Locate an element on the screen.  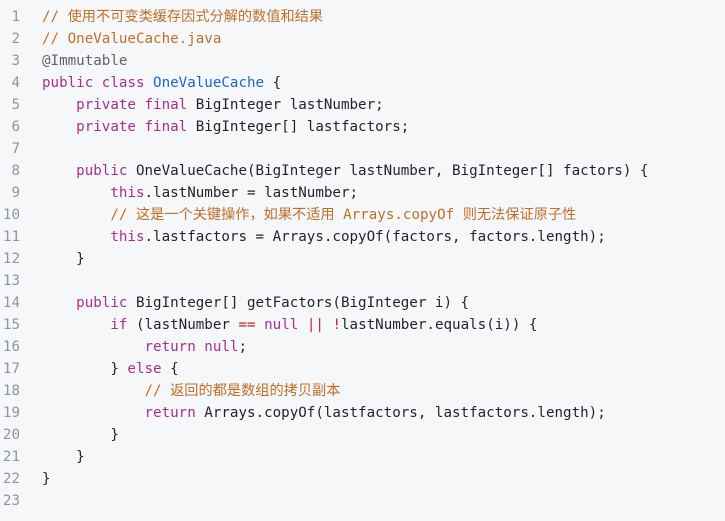
code-line: 3 @Immutable is located at coordinates (362, 61).